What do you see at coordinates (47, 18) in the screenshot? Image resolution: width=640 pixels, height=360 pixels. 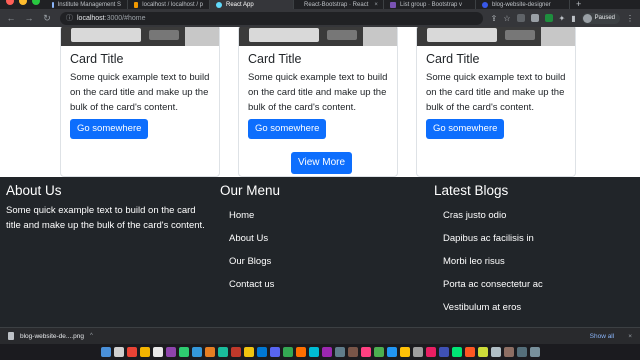 I see `reload-icon: ↻` at bounding box center [47, 18].